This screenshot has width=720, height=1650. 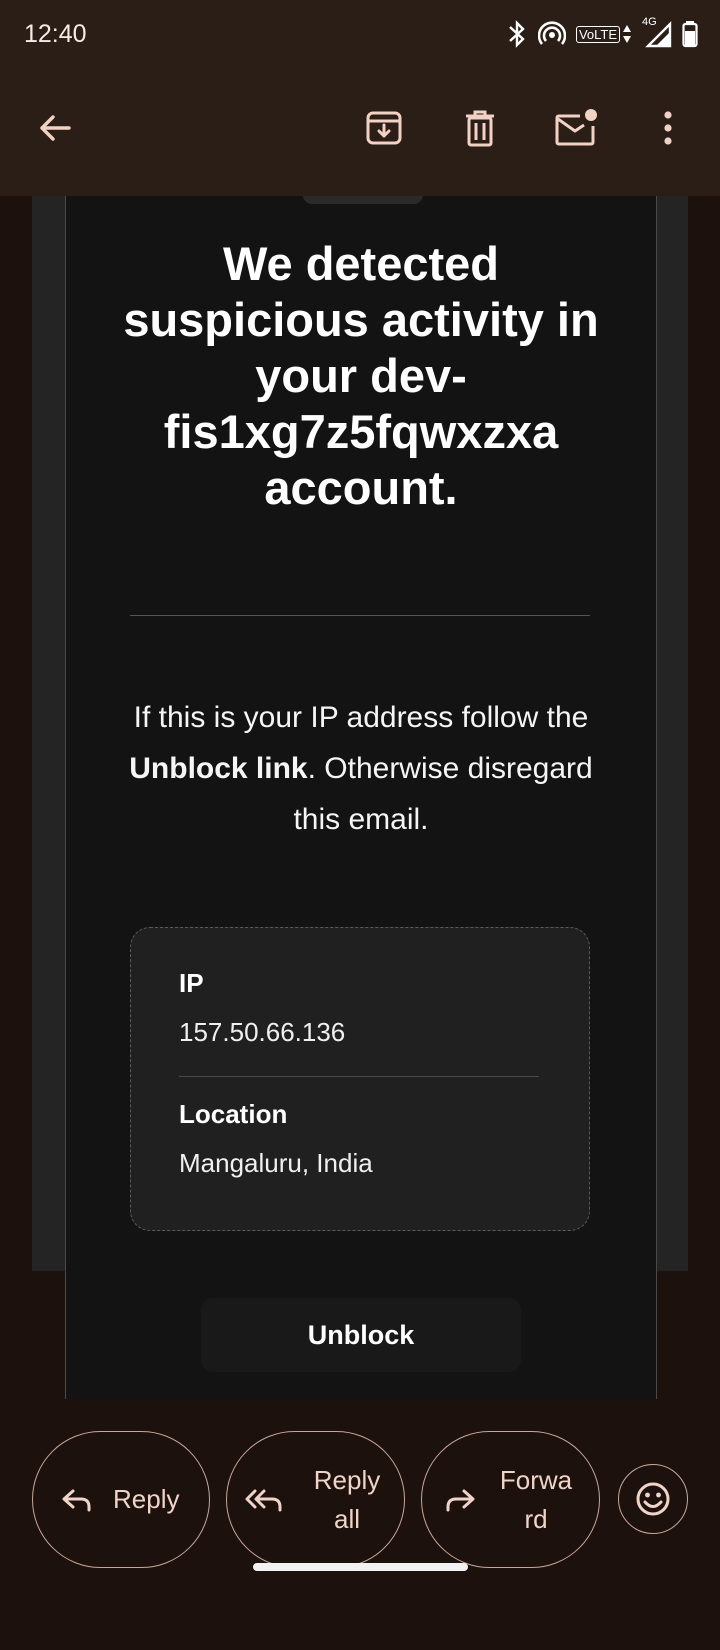 I want to click on body-text-part1: If this is your IP address follow the, so click(x=361, y=717).